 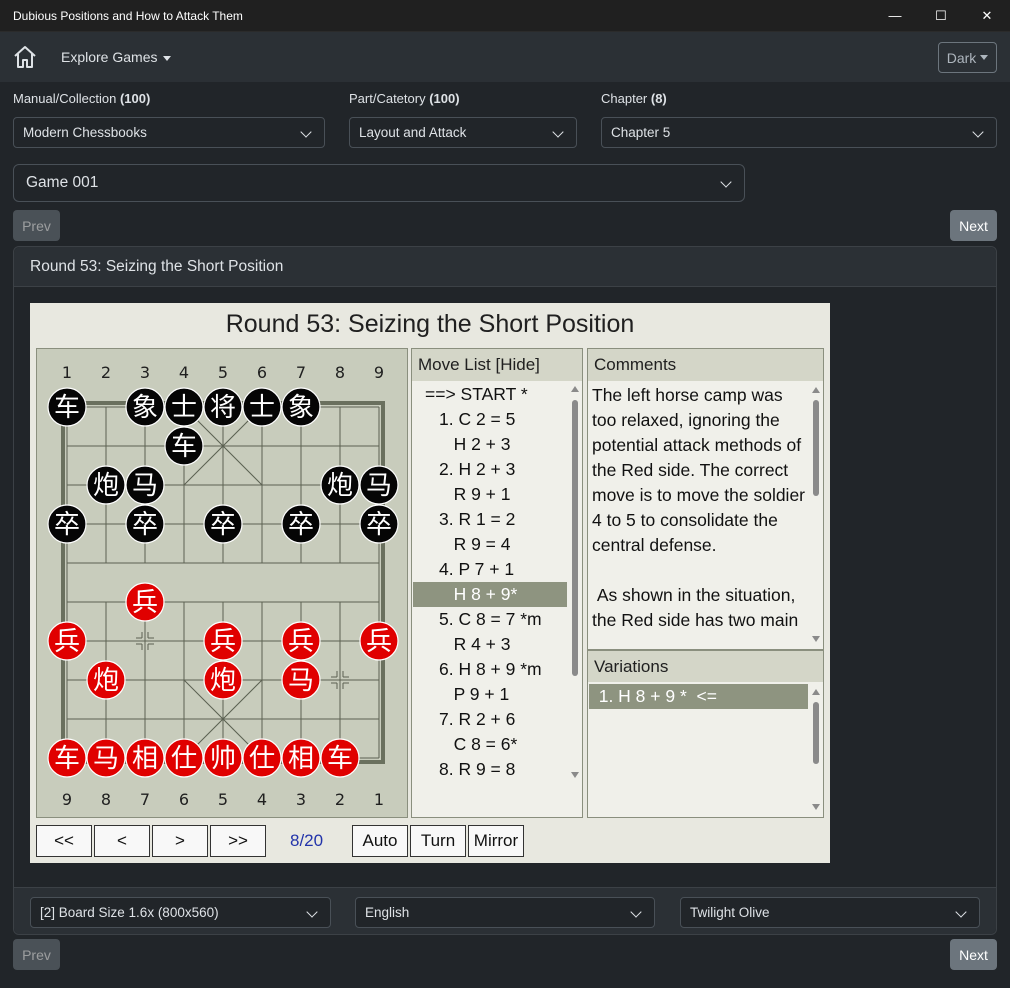 I want to click on piece-label: 士, so click(x=184, y=408).